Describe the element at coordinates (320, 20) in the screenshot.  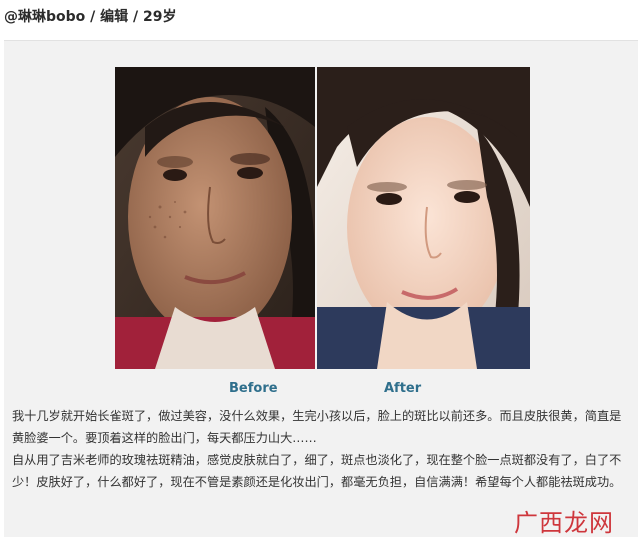
I see `header: @琳琳bobo / 编辑 / 29岁` at that location.